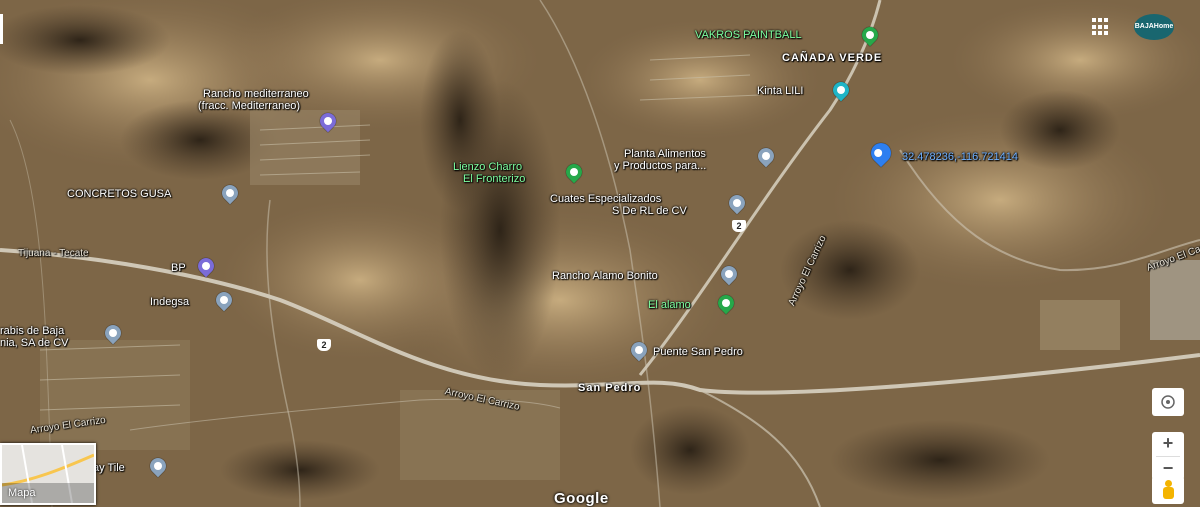  Describe the element at coordinates (832, 58) in the screenshot. I see `canada-verde-label: CAÑADA VERDE` at that location.